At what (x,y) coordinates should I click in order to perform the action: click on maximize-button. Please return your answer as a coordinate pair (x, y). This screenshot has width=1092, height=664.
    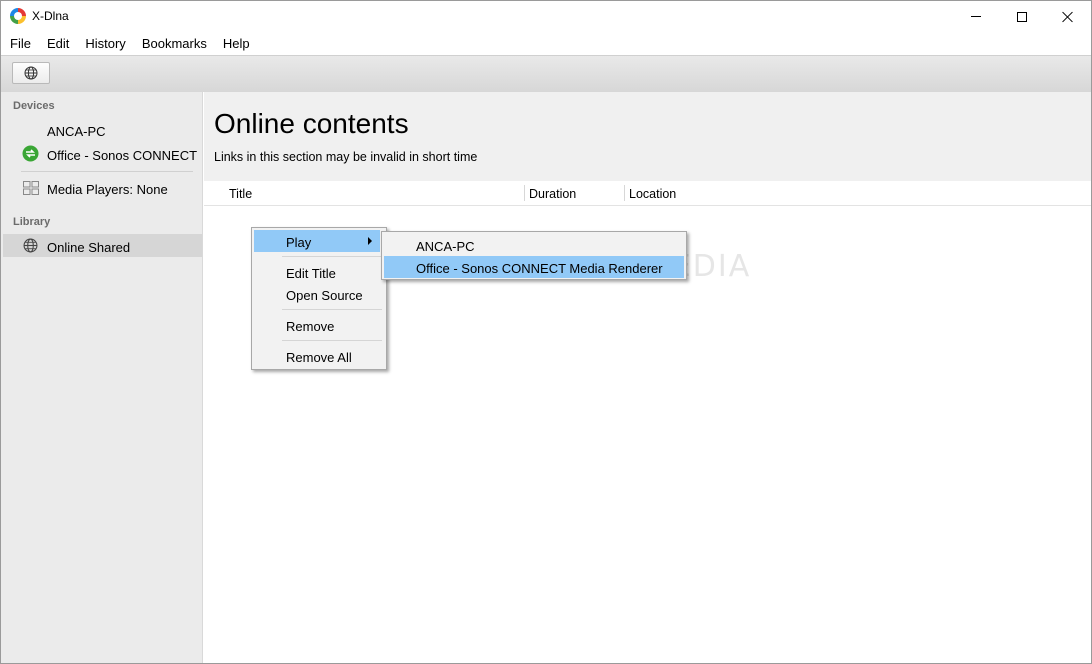
    Looking at the image, I should click on (1022, 16).